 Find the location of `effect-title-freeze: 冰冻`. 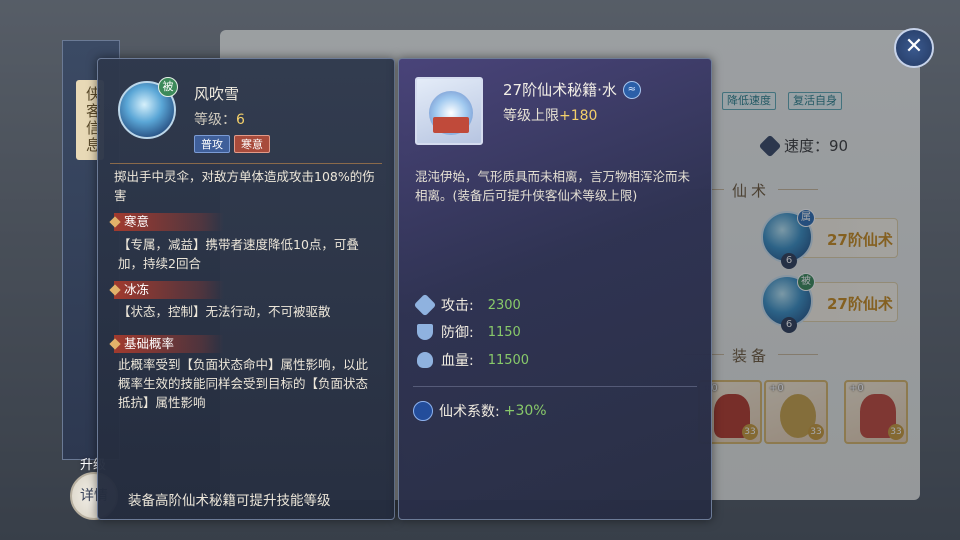

effect-title-freeze: 冰冻 is located at coordinates (169, 290).